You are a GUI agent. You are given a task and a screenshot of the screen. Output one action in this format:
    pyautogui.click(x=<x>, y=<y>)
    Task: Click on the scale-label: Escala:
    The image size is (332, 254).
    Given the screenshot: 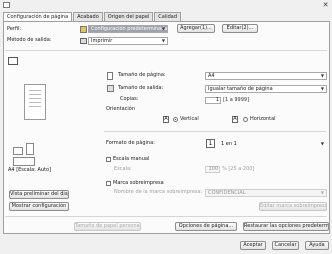 What is the action you would take?
    pyautogui.click(x=123, y=169)
    